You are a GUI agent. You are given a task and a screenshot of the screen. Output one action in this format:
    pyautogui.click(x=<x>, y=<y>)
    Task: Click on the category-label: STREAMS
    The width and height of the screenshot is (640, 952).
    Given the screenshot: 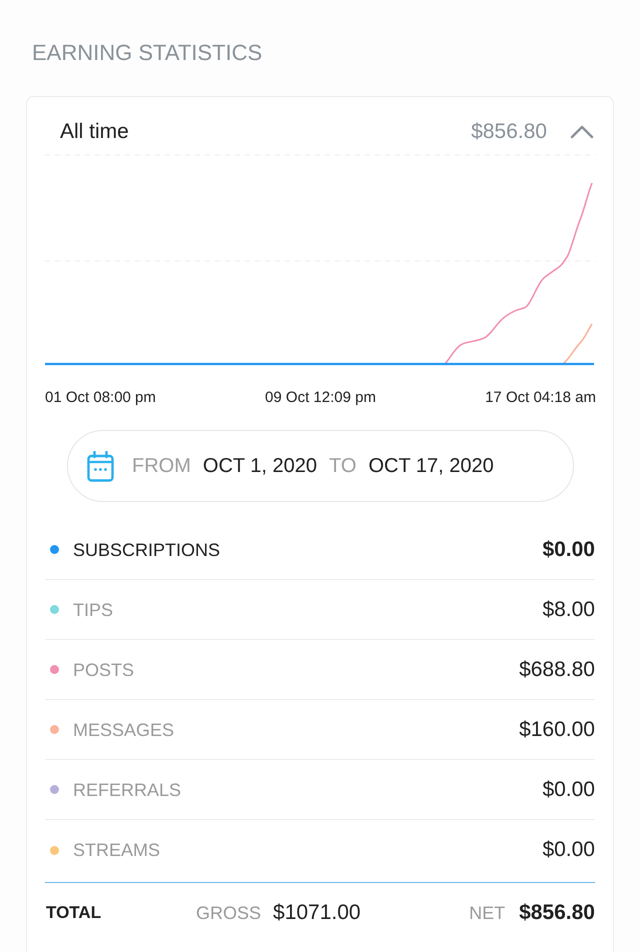 What is the action you would take?
    pyautogui.click(x=116, y=850)
    